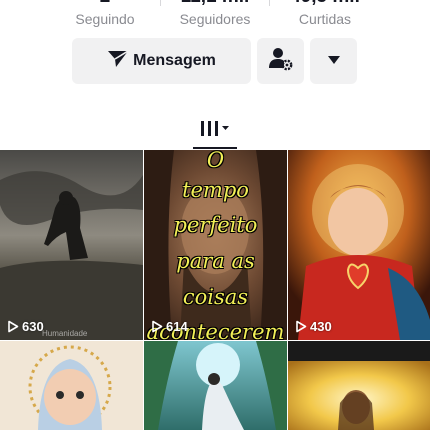 The image size is (430, 430). What do you see at coordinates (325, 19) in the screenshot?
I see `likes-label: Curtidas` at bounding box center [325, 19].